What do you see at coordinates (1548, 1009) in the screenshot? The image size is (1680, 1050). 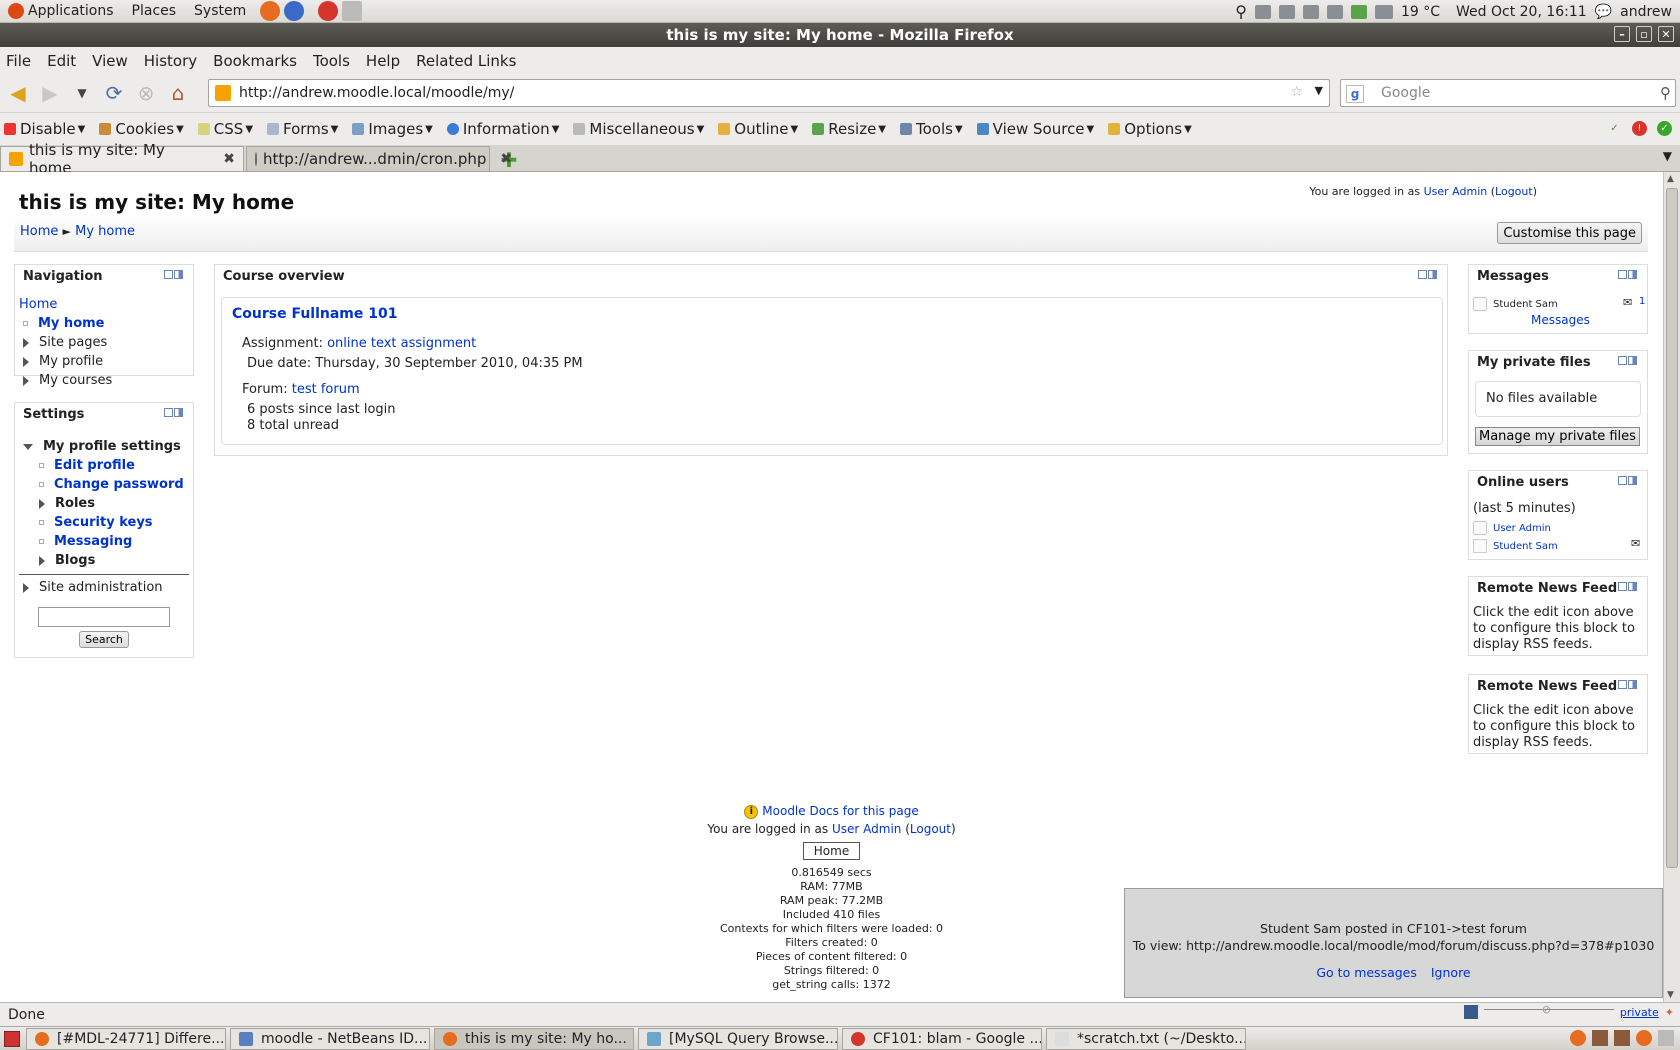 I see `zoom-slider: ⊘` at bounding box center [1548, 1009].